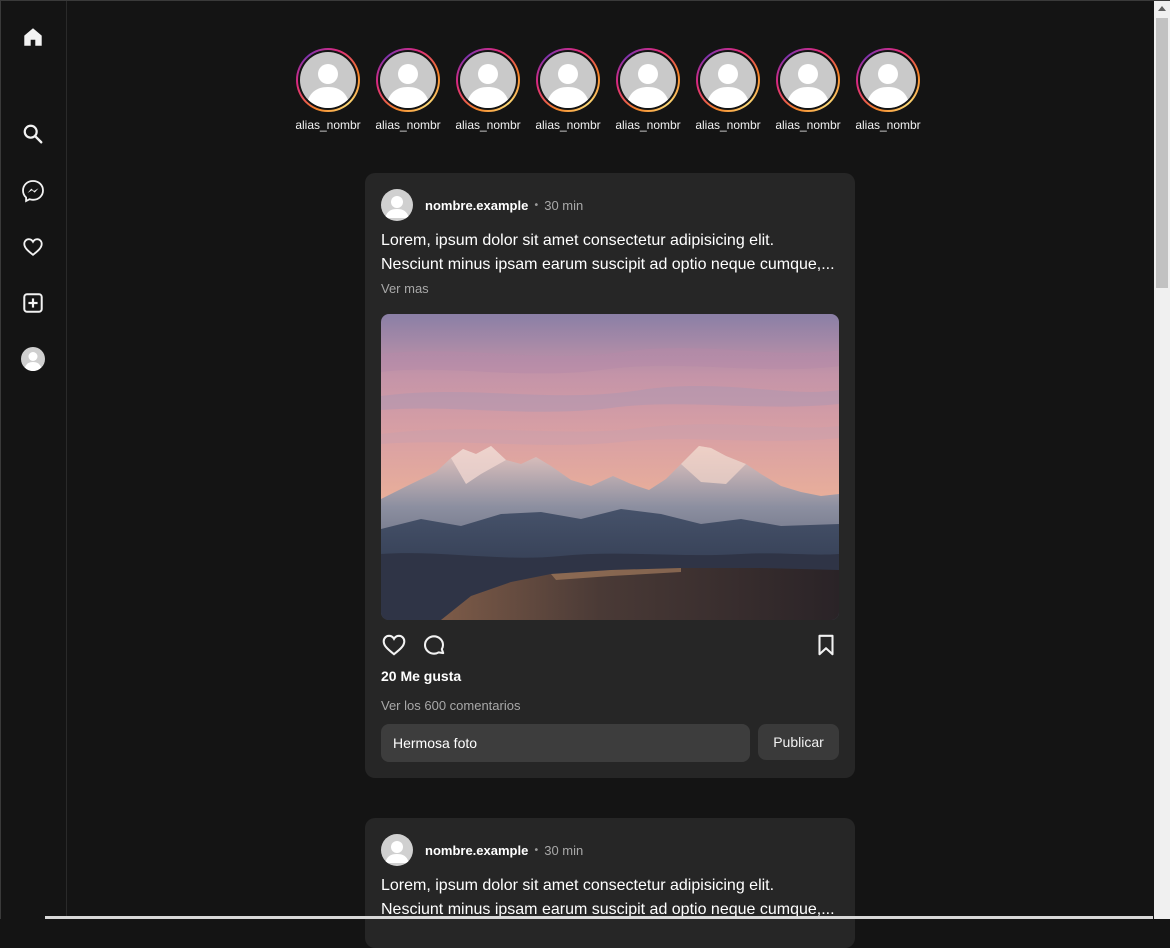 This screenshot has width=1170, height=948. What do you see at coordinates (1162, 153) in the screenshot?
I see `scrollbar-thumb` at bounding box center [1162, 153].